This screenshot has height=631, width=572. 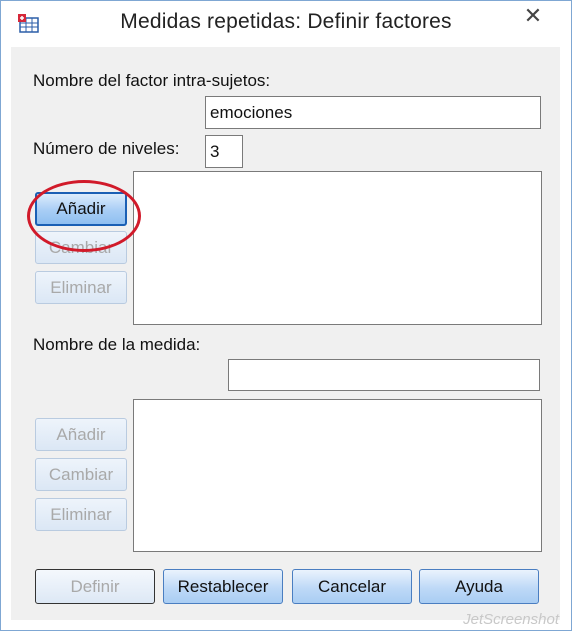 I want to click on reset-button-label: Restablecer, so click(x=223, y=586).